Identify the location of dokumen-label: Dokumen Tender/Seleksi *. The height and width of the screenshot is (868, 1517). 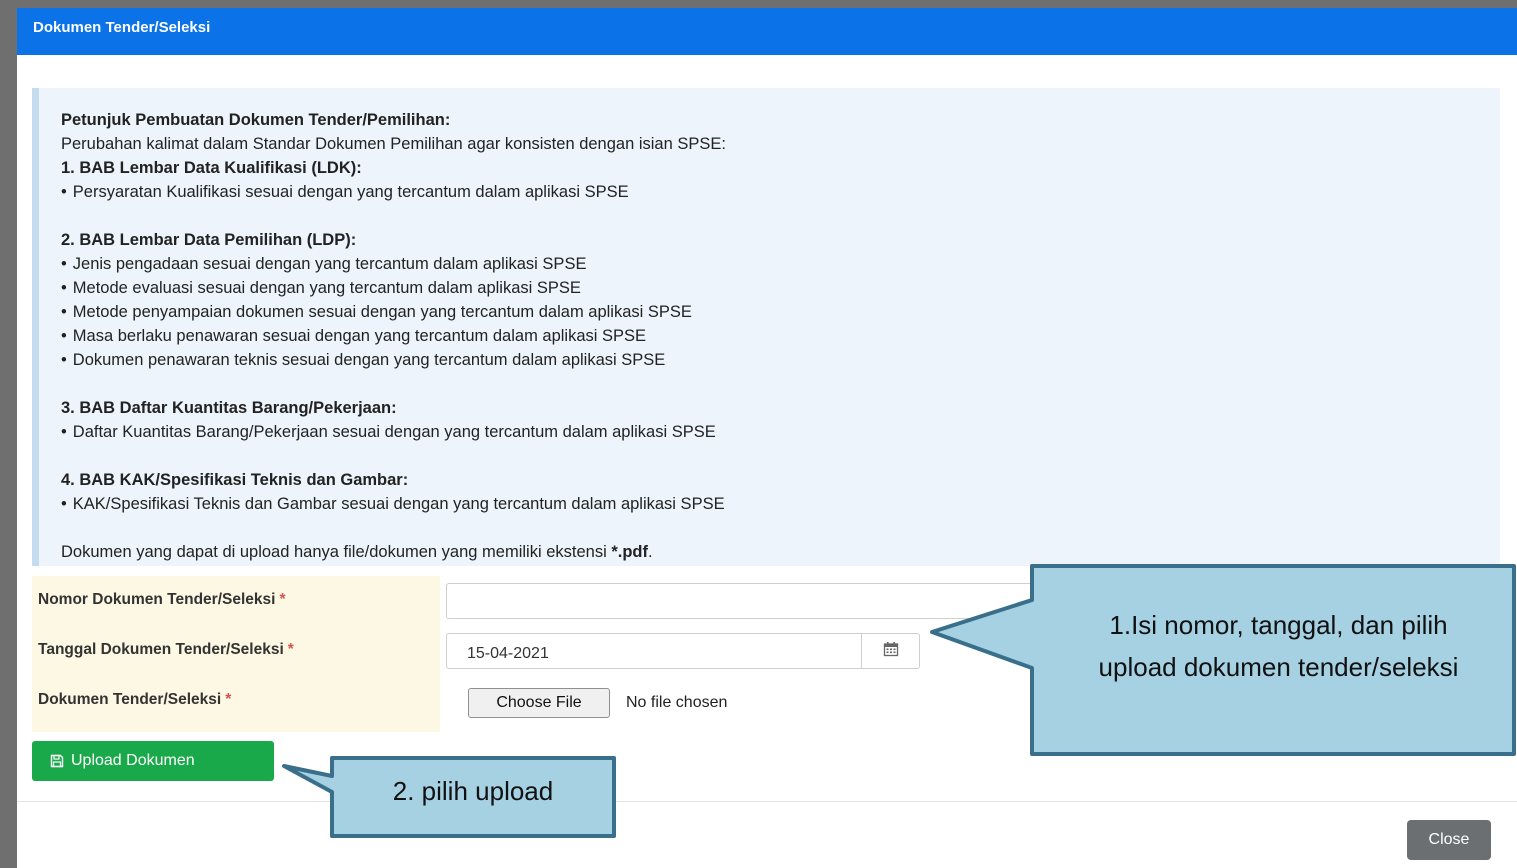
(236, 704).